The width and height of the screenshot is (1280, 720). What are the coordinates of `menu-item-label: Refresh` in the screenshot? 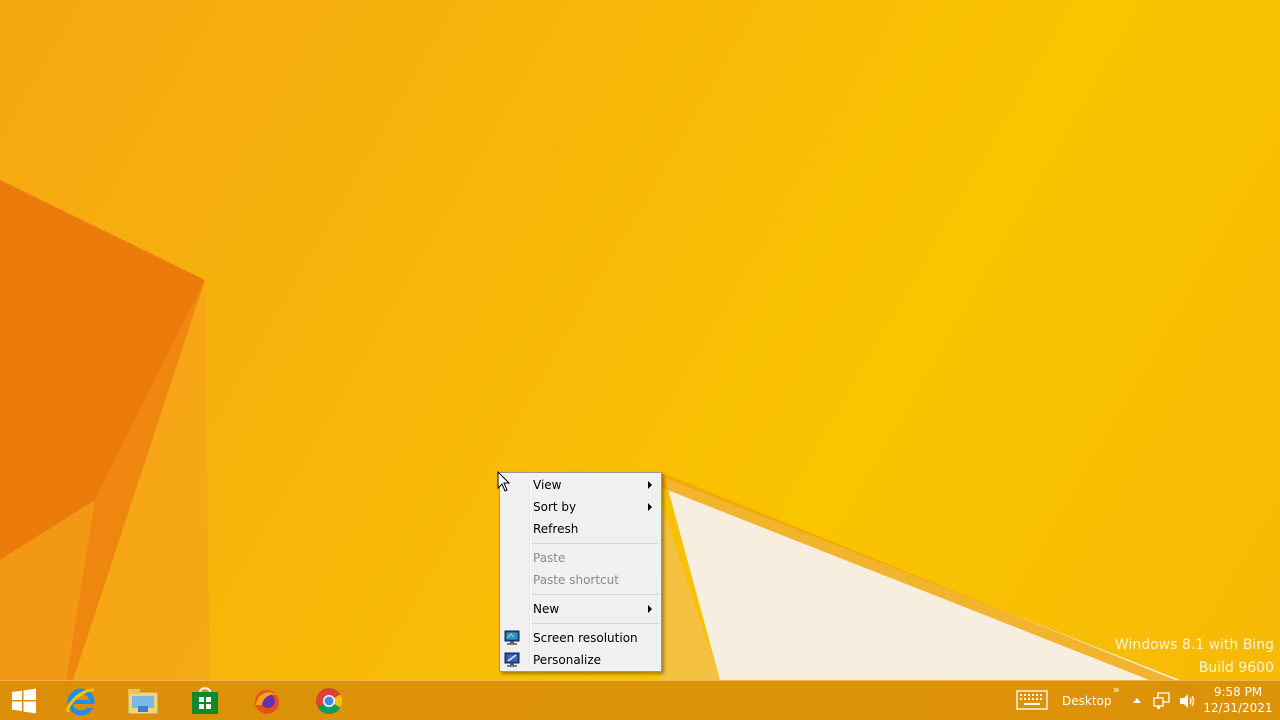 It's located at (556, 529).